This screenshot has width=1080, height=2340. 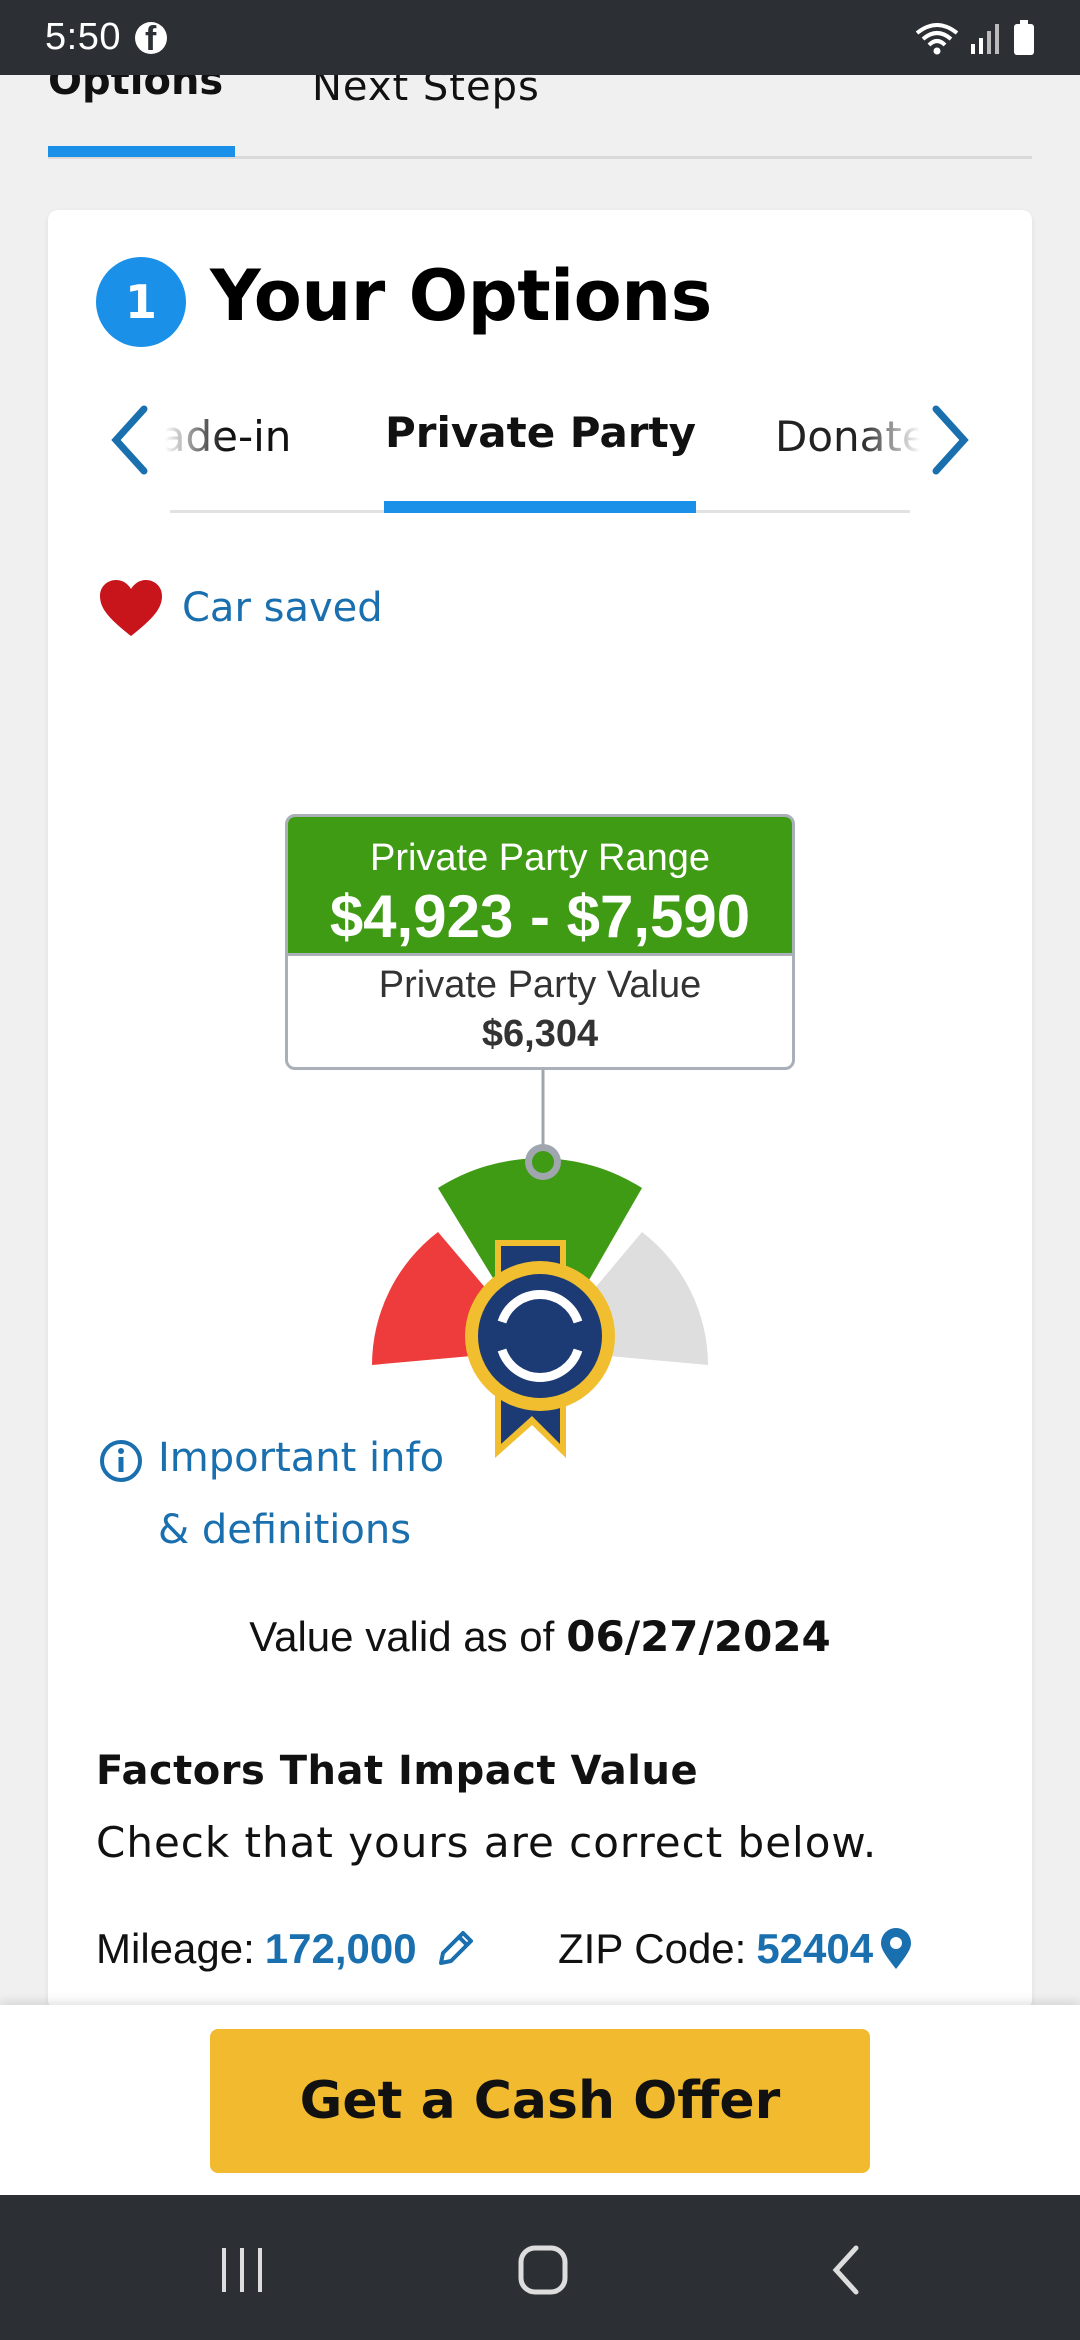 I want to click on step-badge: 1, so click(x=141, y=302).